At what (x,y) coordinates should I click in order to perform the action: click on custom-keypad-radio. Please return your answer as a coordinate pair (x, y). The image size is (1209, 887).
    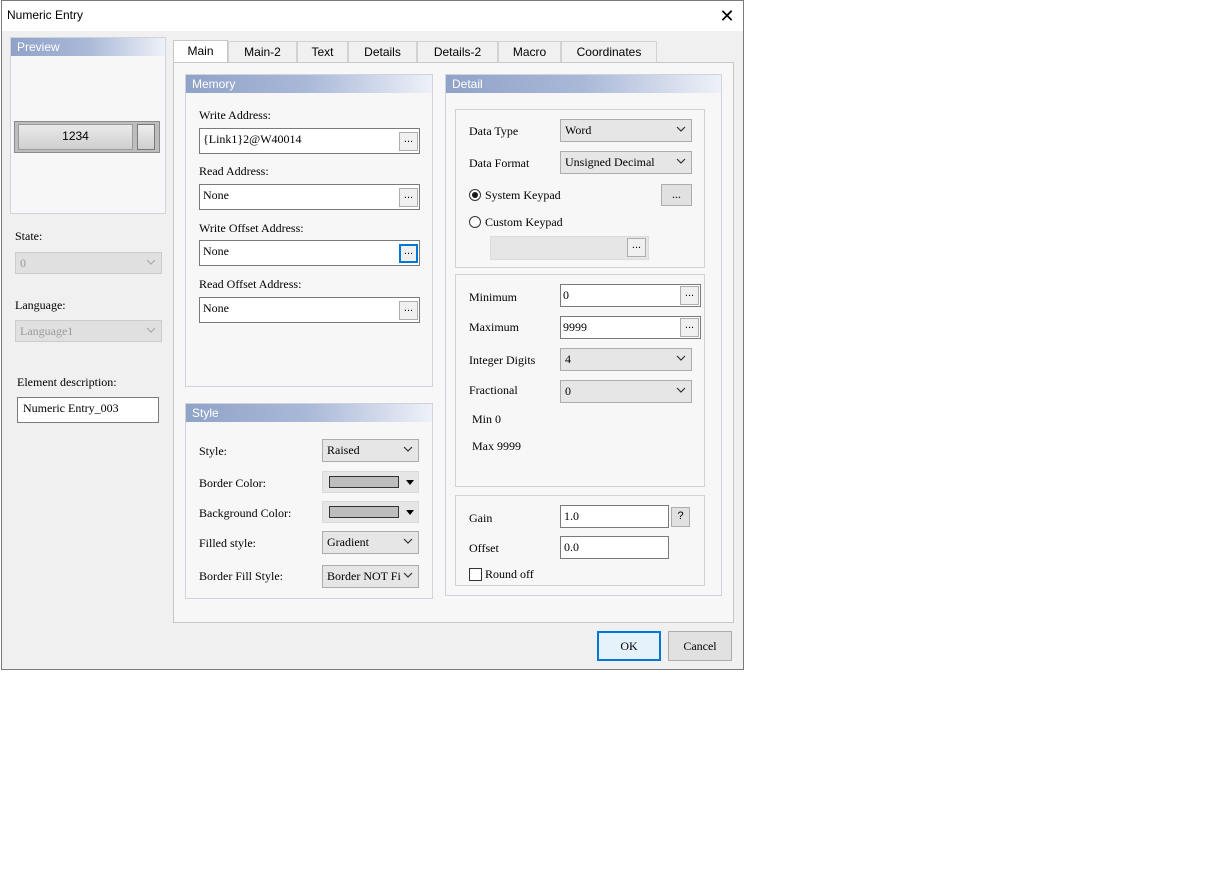
    Looking at the image, I should click on (475, 222).